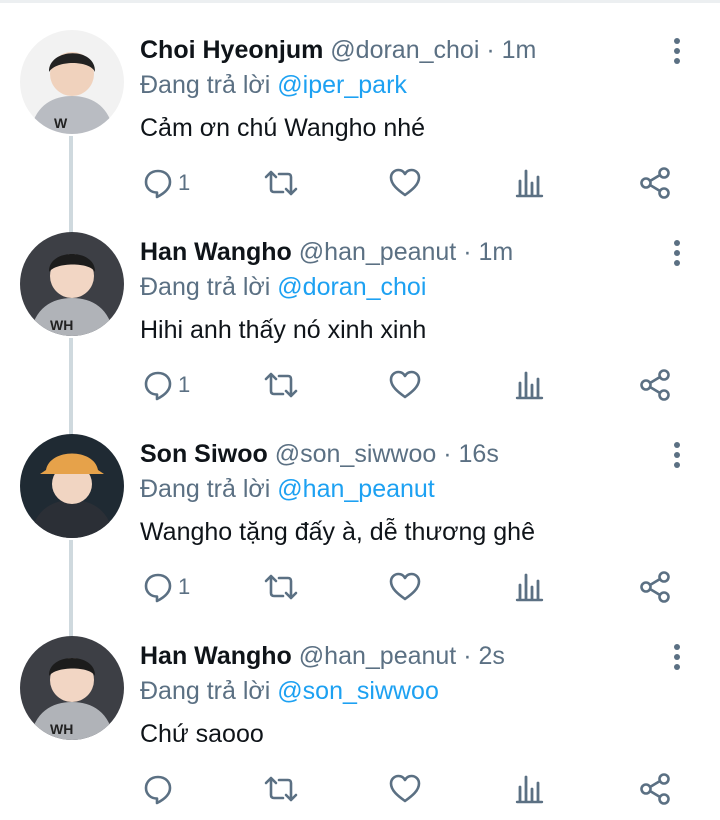 The width and height of the screenshot is (720, 820). Describe the element at coordinates (337, 532) in the screenshot. I see `tweet-text: Wangho tặng đấy à, dễ thương ghê` at that location.